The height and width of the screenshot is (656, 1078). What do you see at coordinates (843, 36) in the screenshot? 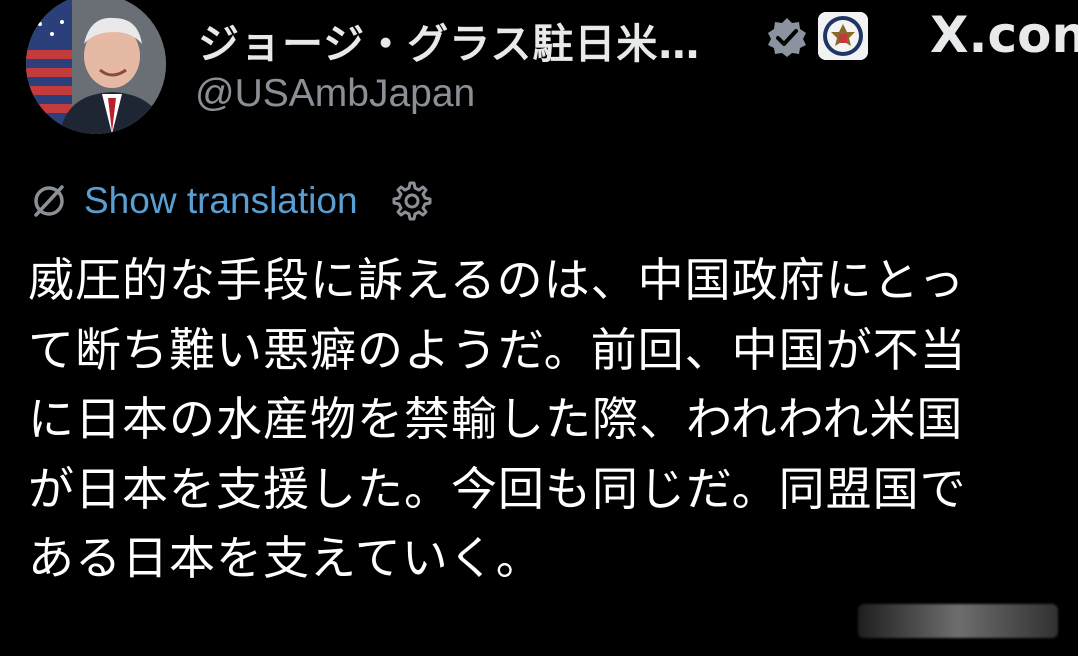
I see `us-state-department-seal-icon` at bounding box center [843, 36].